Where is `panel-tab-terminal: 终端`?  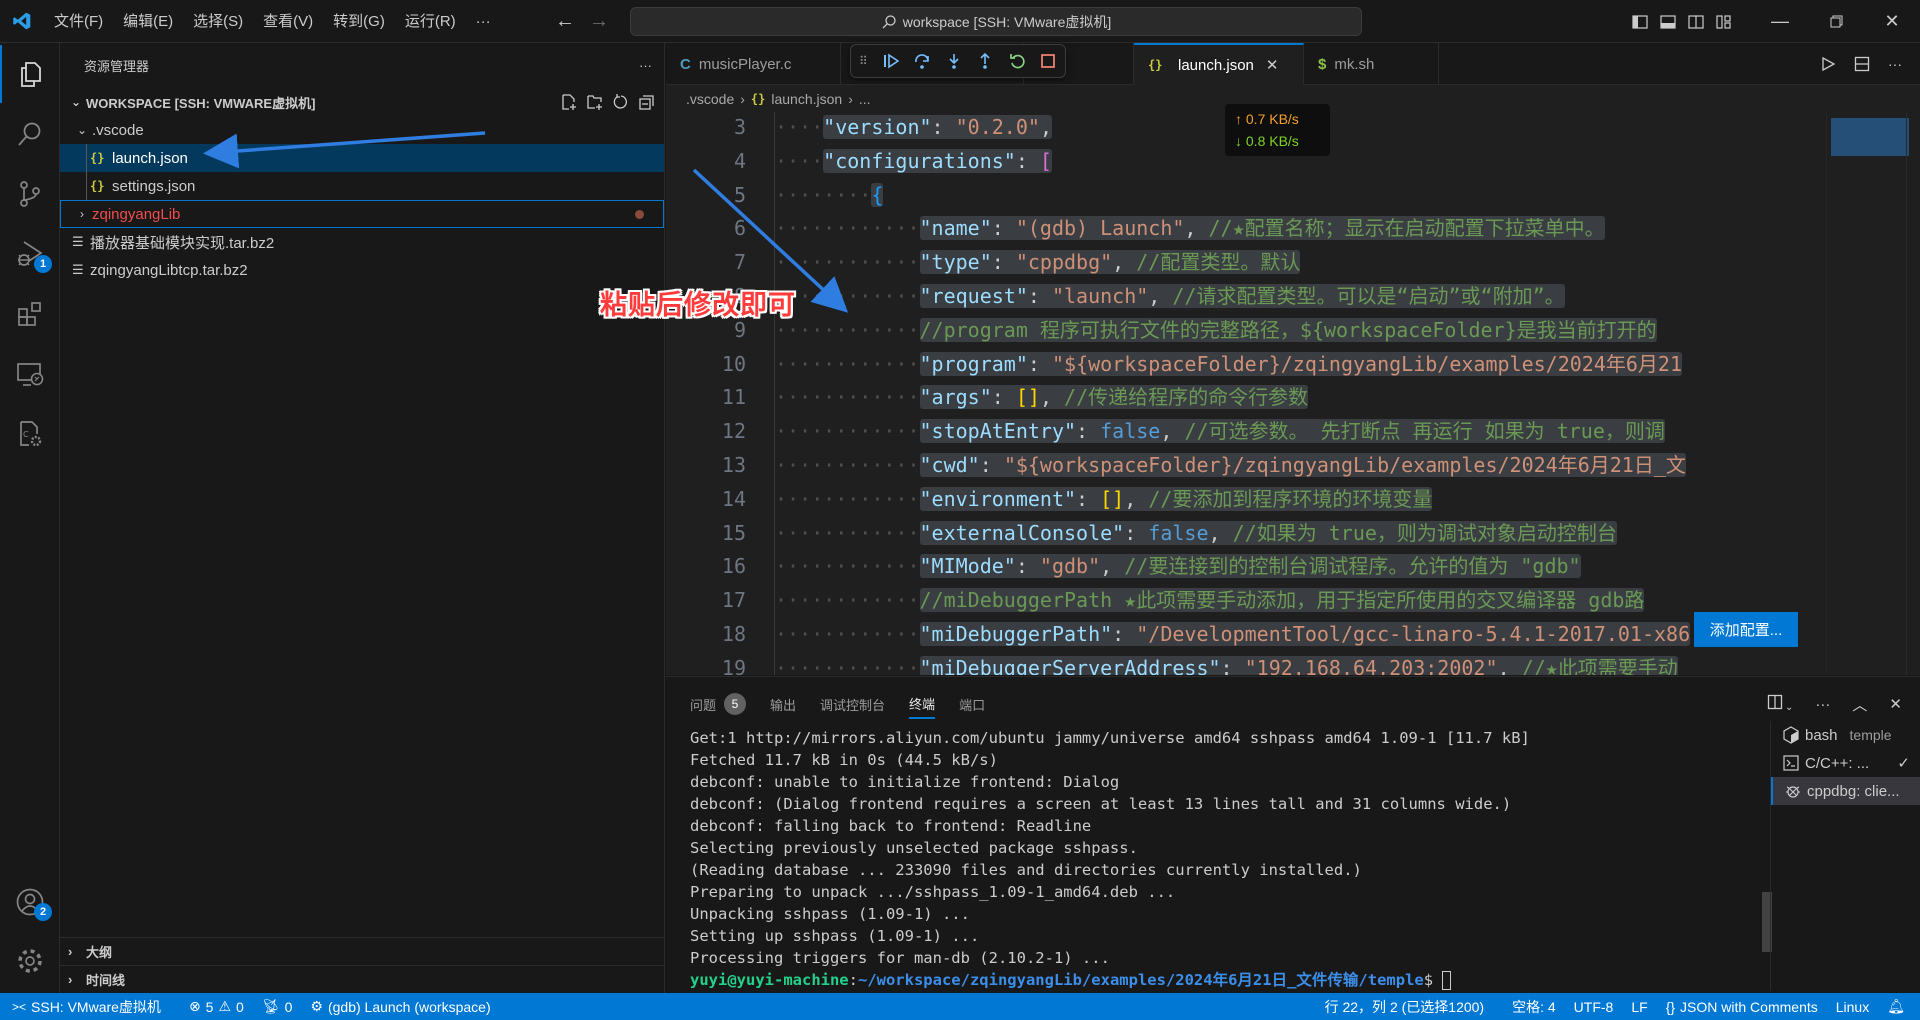
panel-tab-terminal: 终端 is located at coordinates (922, 704).